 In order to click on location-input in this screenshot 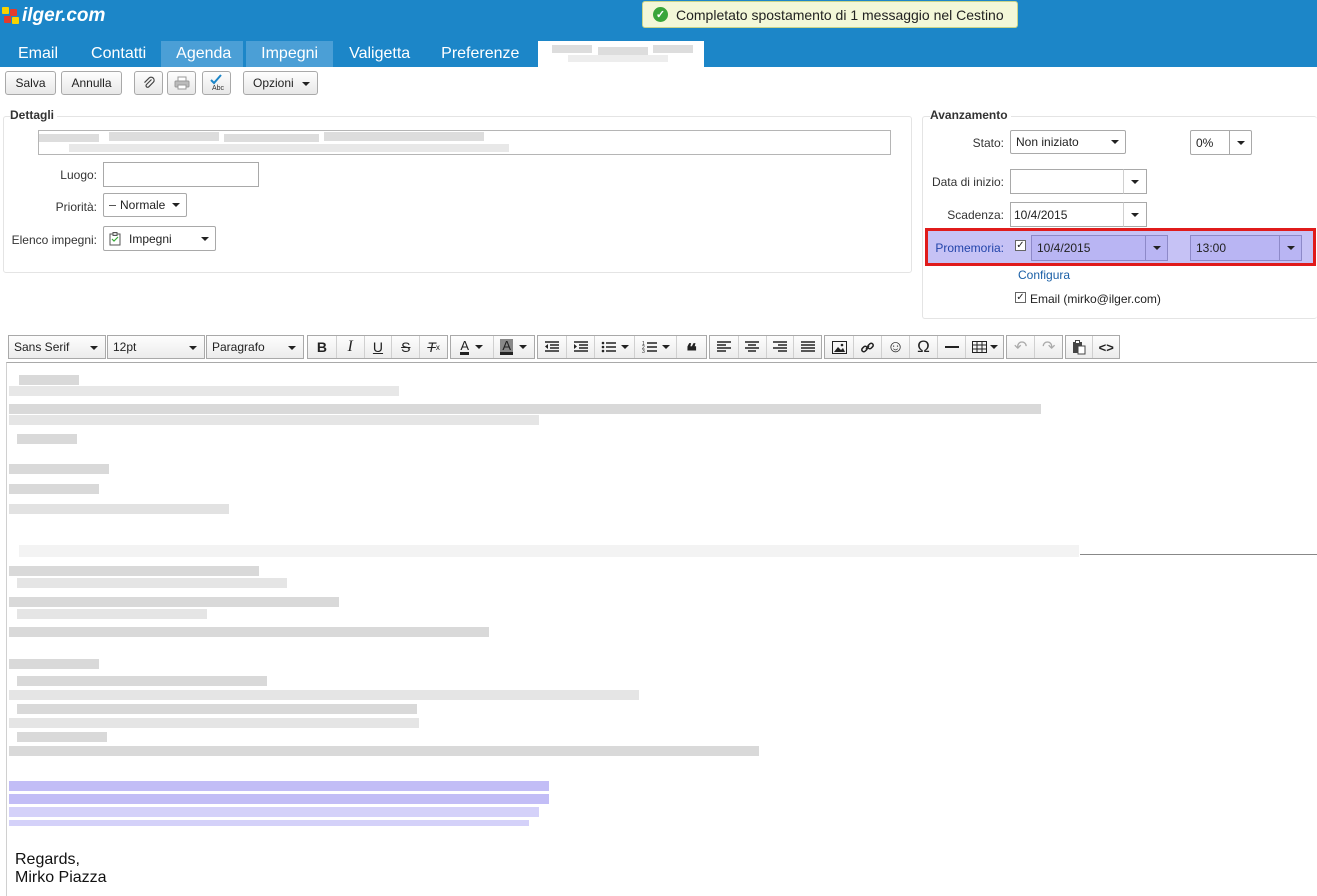, I will do `click(181, 174)`.